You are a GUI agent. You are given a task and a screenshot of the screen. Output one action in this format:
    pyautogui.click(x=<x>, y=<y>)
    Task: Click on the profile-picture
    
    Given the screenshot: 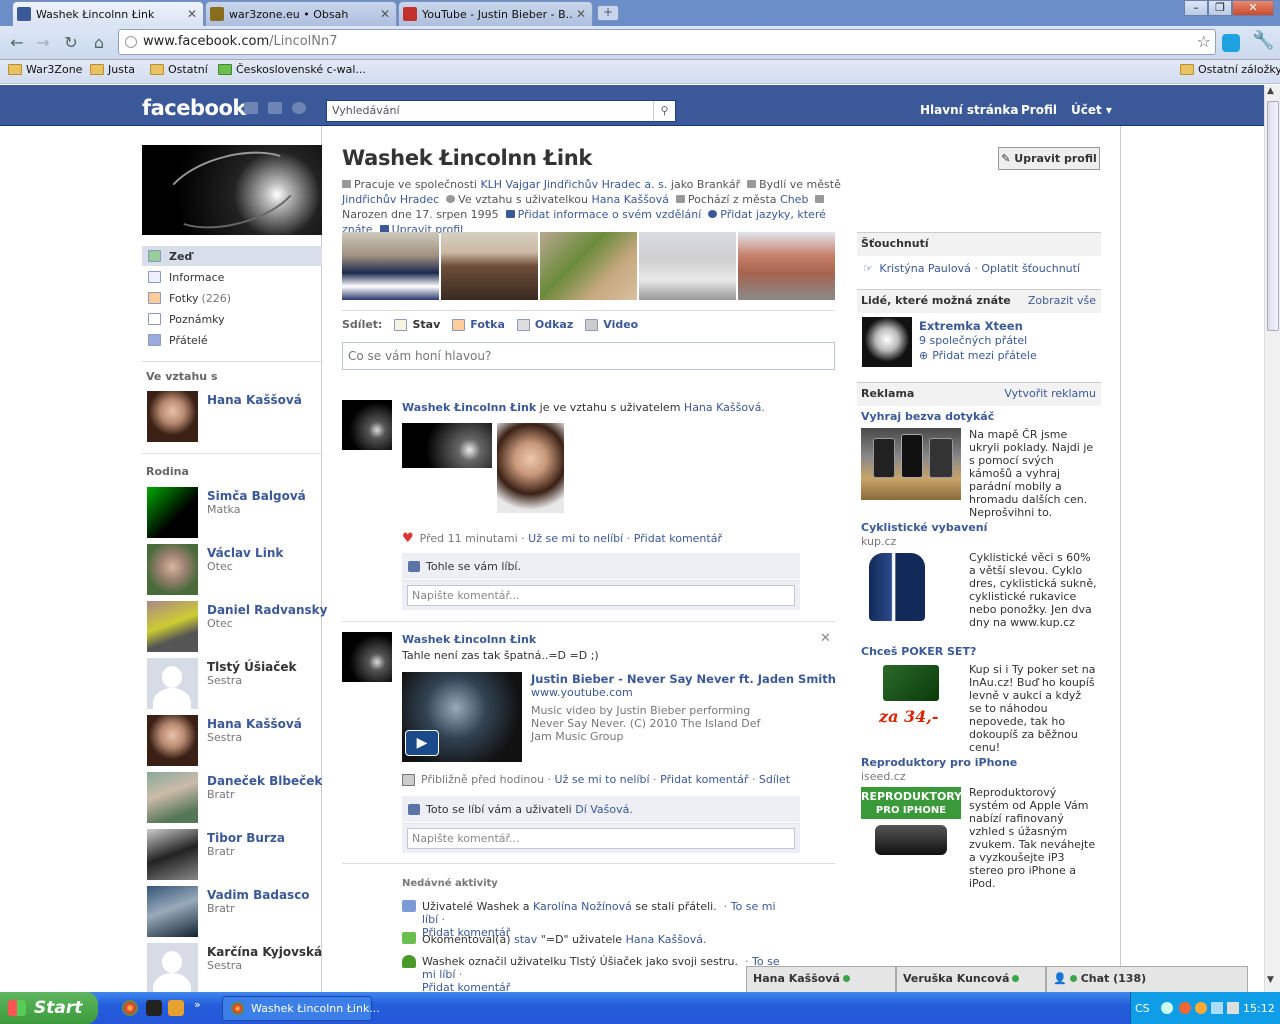 What is the action you would take?
    pyautogui.click(x=232, y=190)
    